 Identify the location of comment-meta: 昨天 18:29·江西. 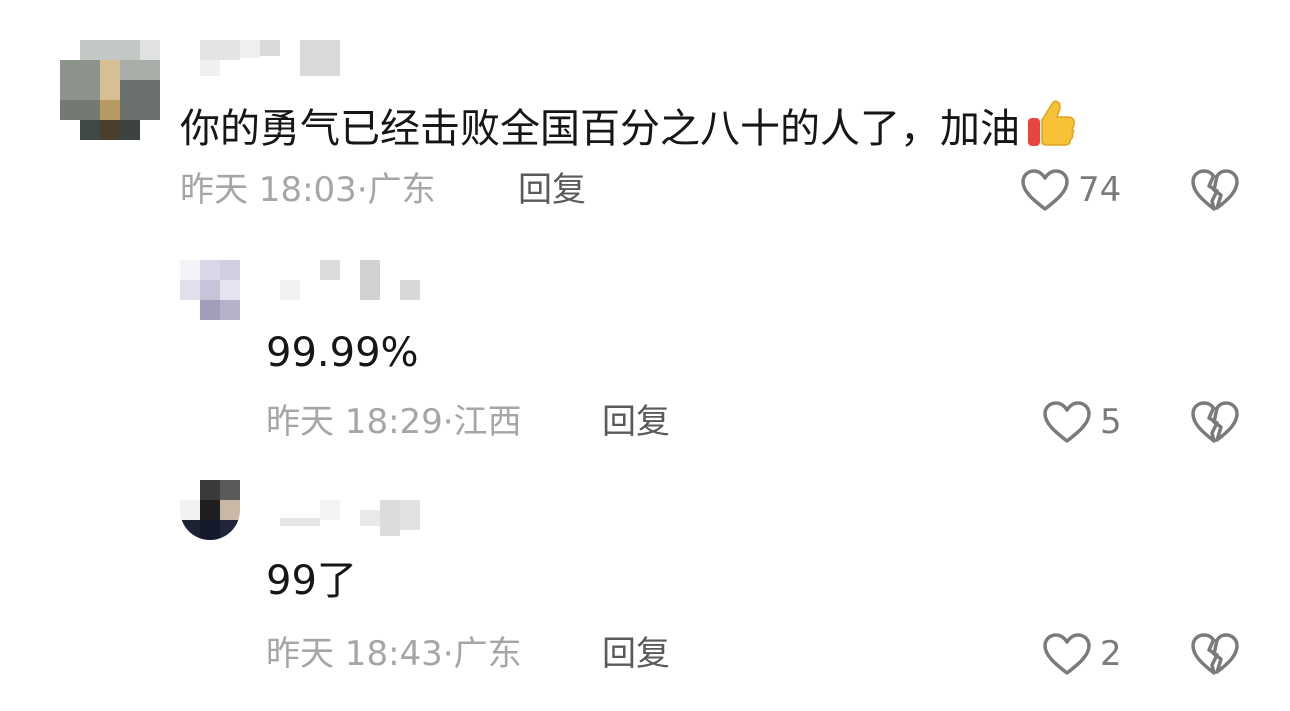
(394, 422).